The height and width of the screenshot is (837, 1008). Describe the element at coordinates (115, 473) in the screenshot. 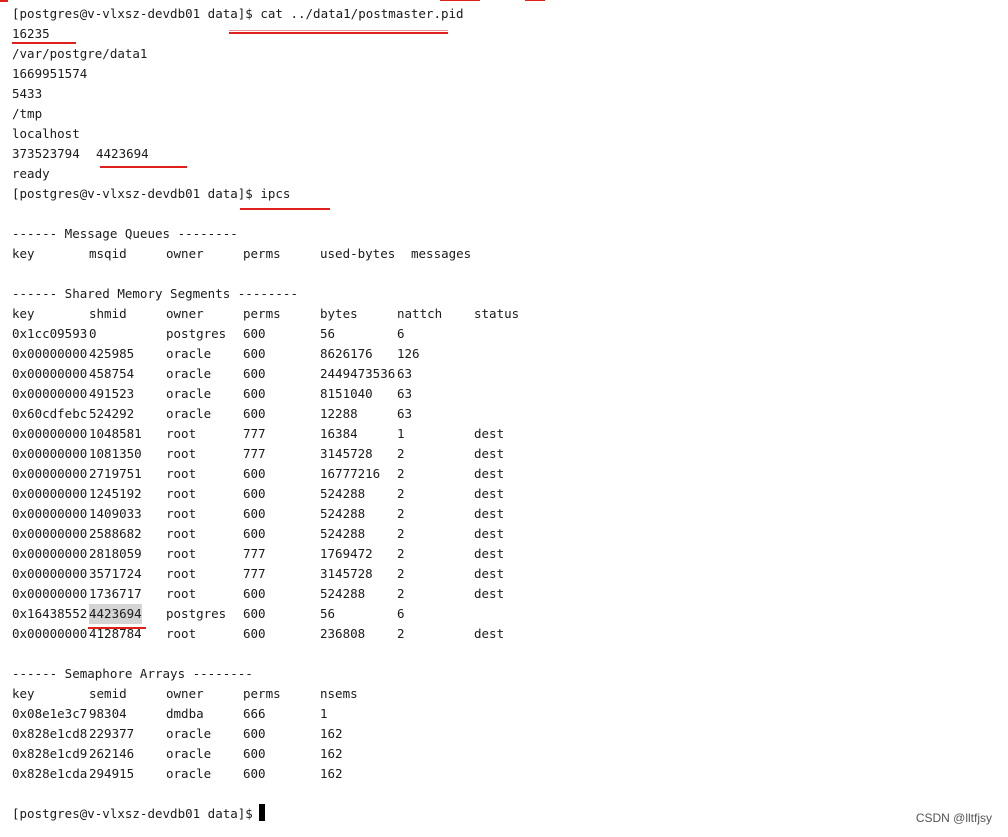

I see `table-cell: 2719751` at that location.